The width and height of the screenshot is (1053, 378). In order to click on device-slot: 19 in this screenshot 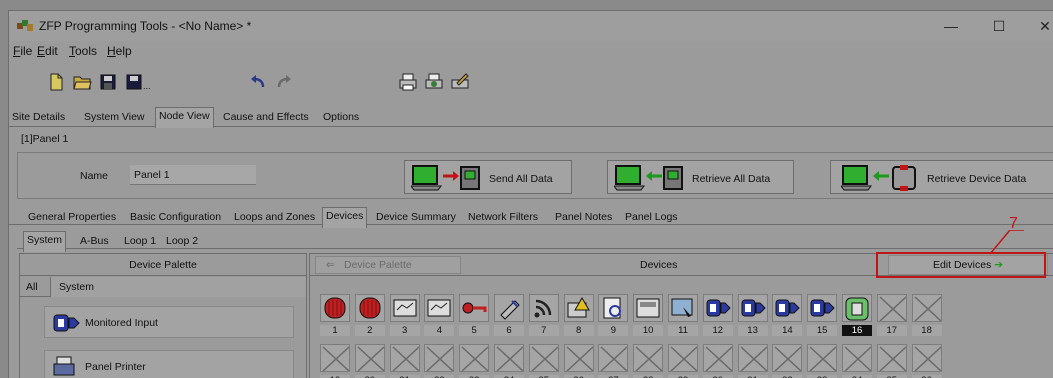, I will do `click(335, 361)`.